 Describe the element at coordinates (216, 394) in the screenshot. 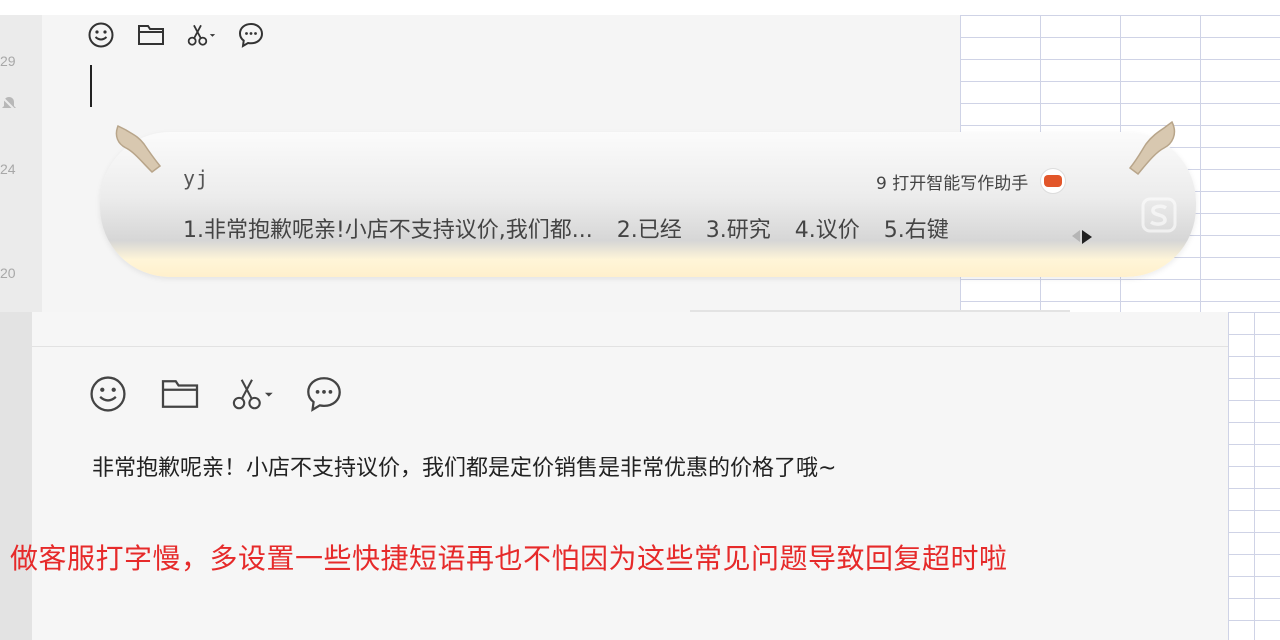

I see `chat-toolbar-bottom` at that location.